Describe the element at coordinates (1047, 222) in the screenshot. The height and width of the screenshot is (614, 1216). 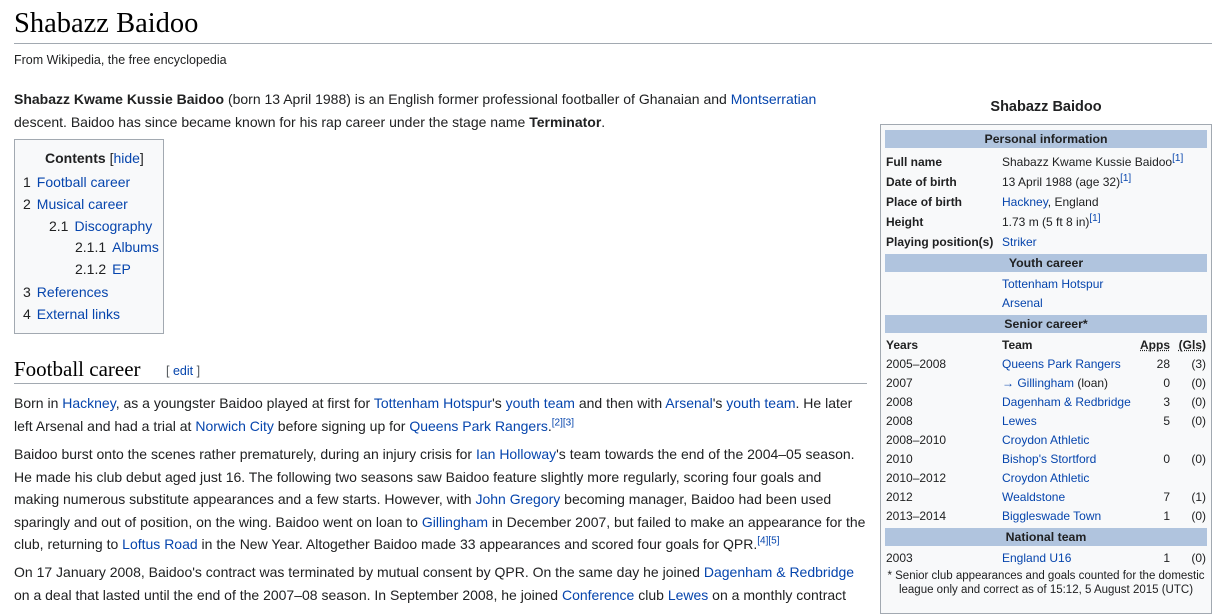
I see `infobox-row-height: Height 1.73 m (5 ft 8 in)[1]` at that location.